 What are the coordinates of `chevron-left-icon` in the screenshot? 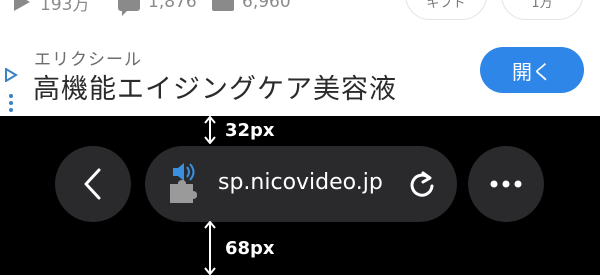 It's located at (92, 184).